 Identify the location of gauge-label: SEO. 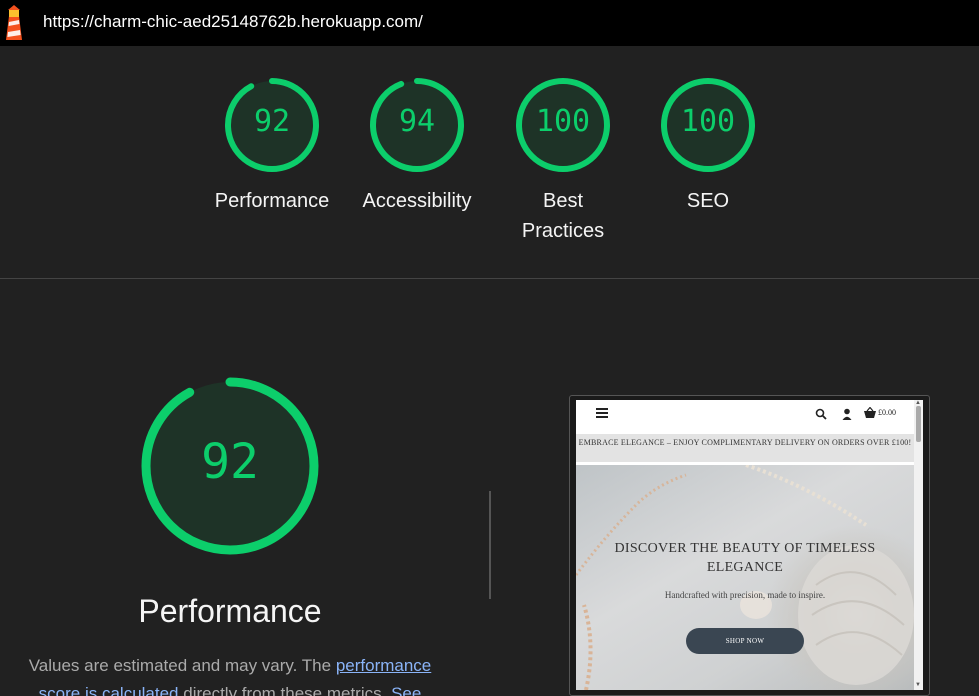
(708, 201).